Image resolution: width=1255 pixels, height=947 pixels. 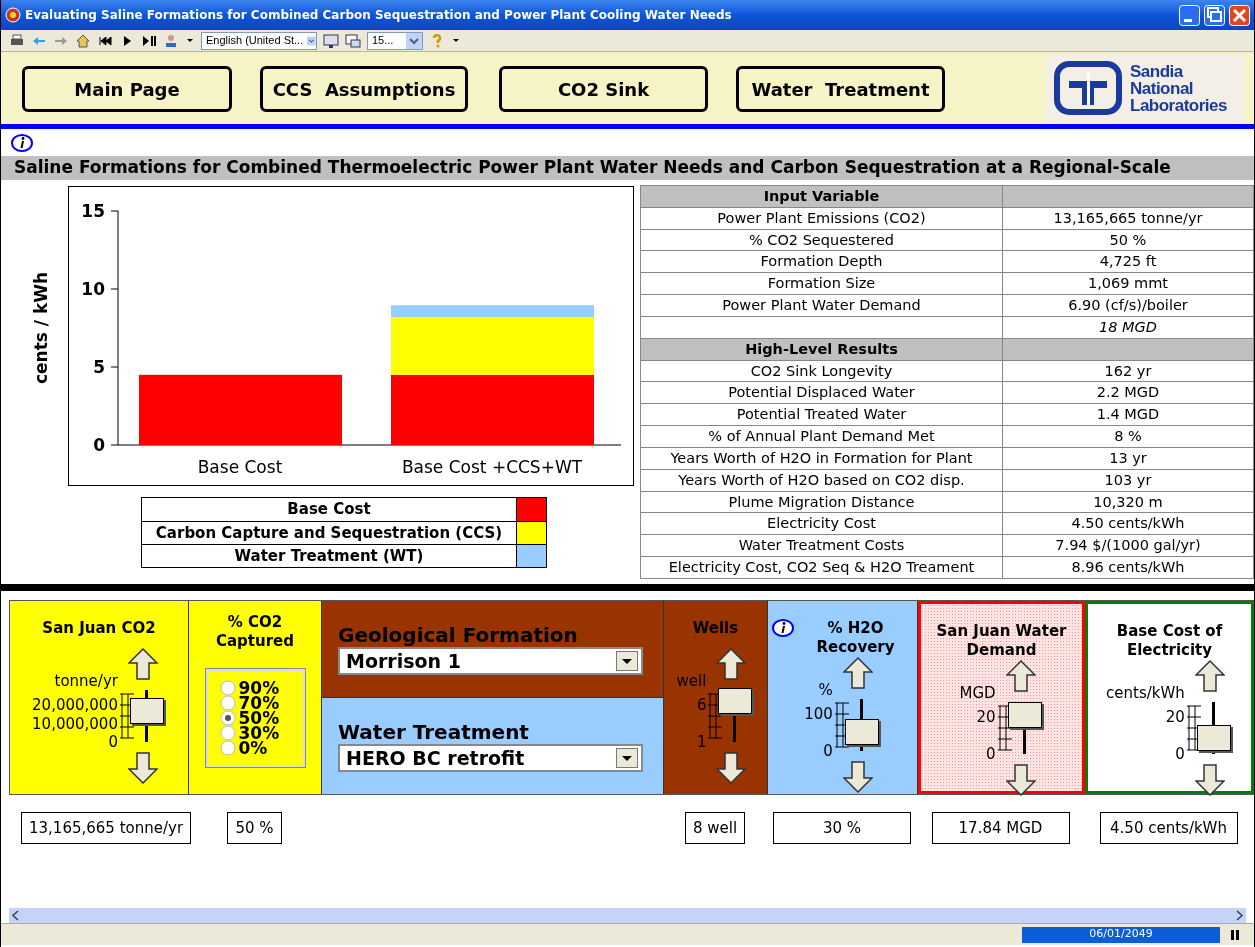 What do you see at coordinates (99, 628) in the screenshot?
I see `panel-title: San Juan CO2` at bounding box center [99, 628].